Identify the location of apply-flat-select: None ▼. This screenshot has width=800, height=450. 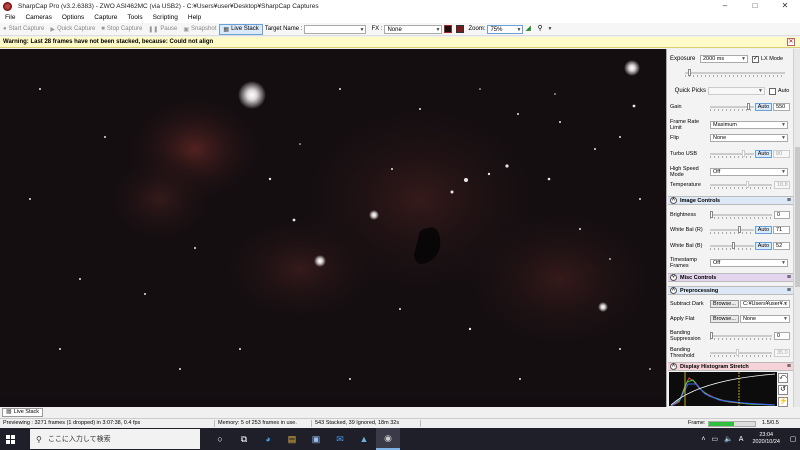
(764, 319).